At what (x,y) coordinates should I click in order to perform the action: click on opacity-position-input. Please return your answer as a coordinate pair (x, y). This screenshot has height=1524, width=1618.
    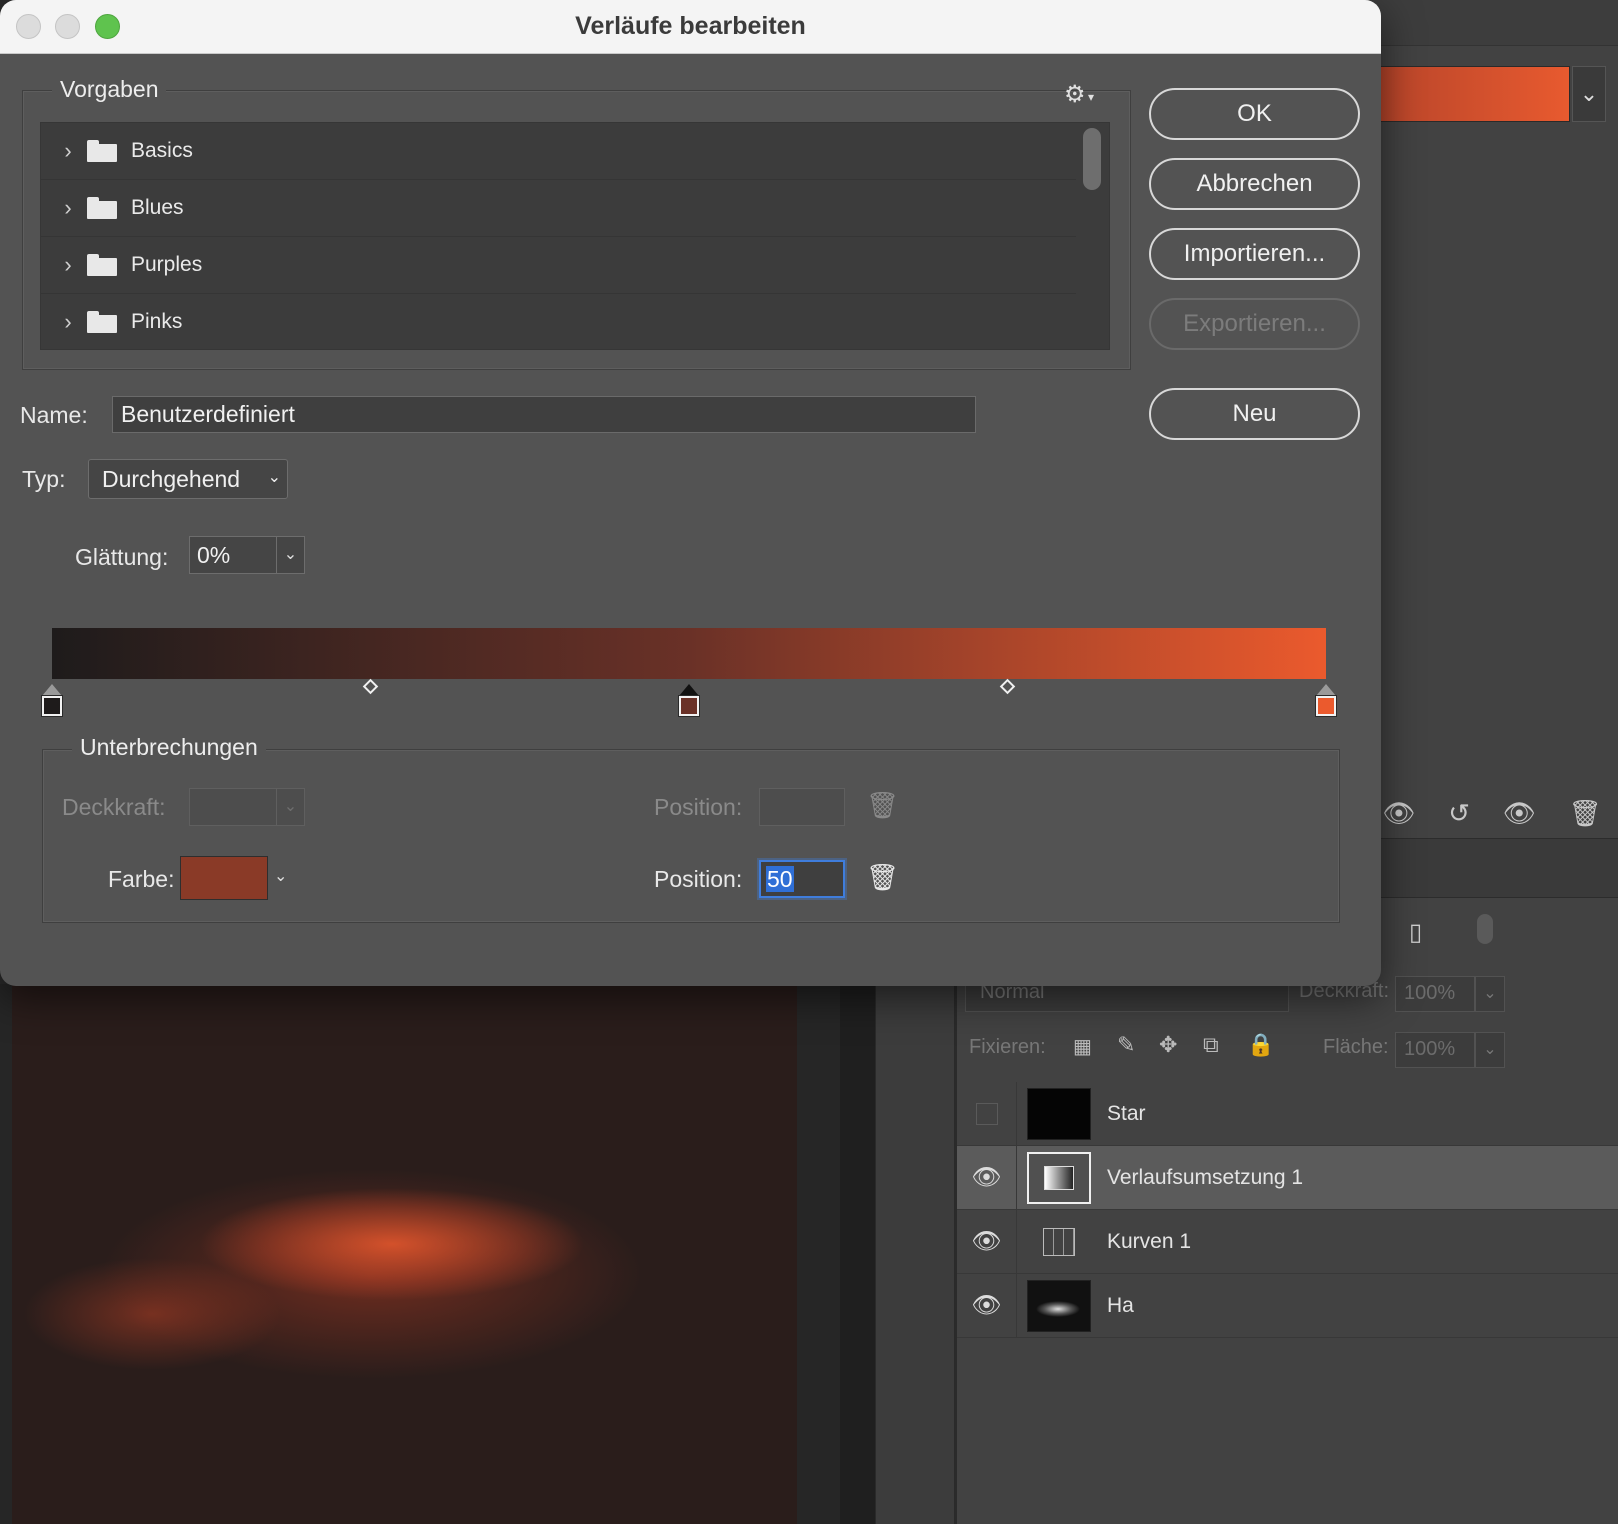
    Looking at the image, I should click on (802, 807).